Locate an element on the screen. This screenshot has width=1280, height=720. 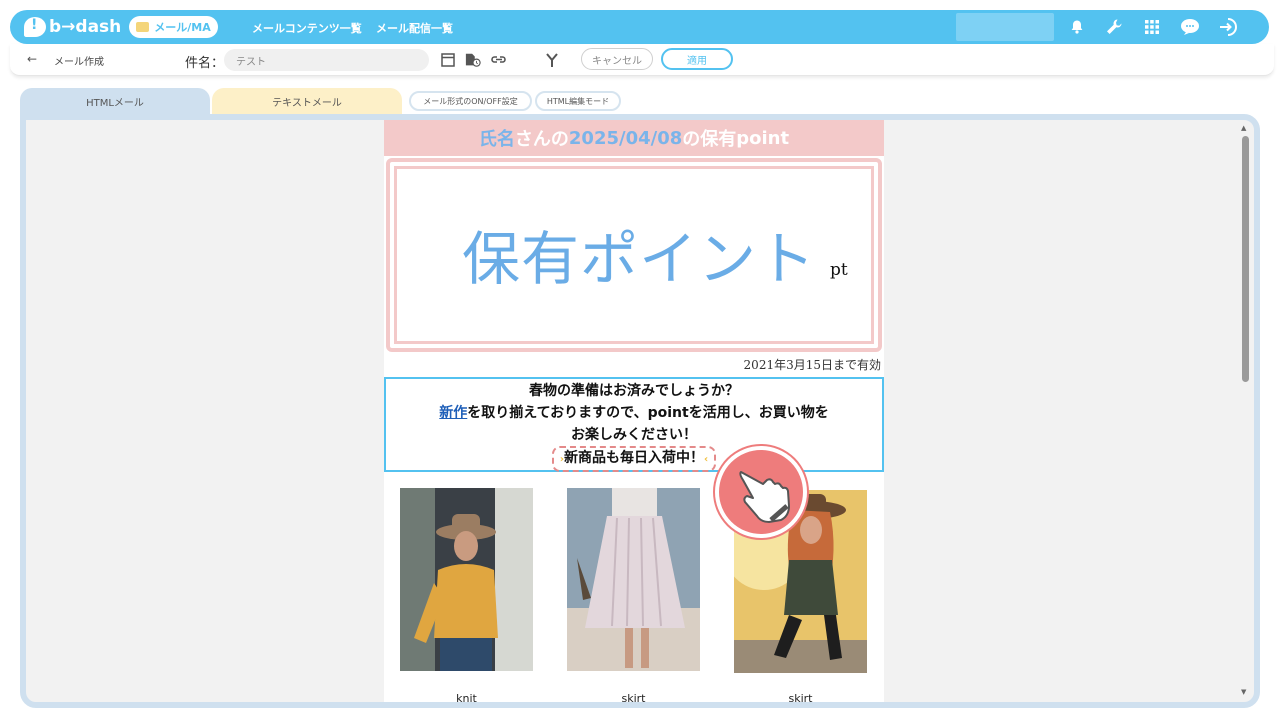
product-label-skirt-1: skirt is located at coordinates (633, 698).